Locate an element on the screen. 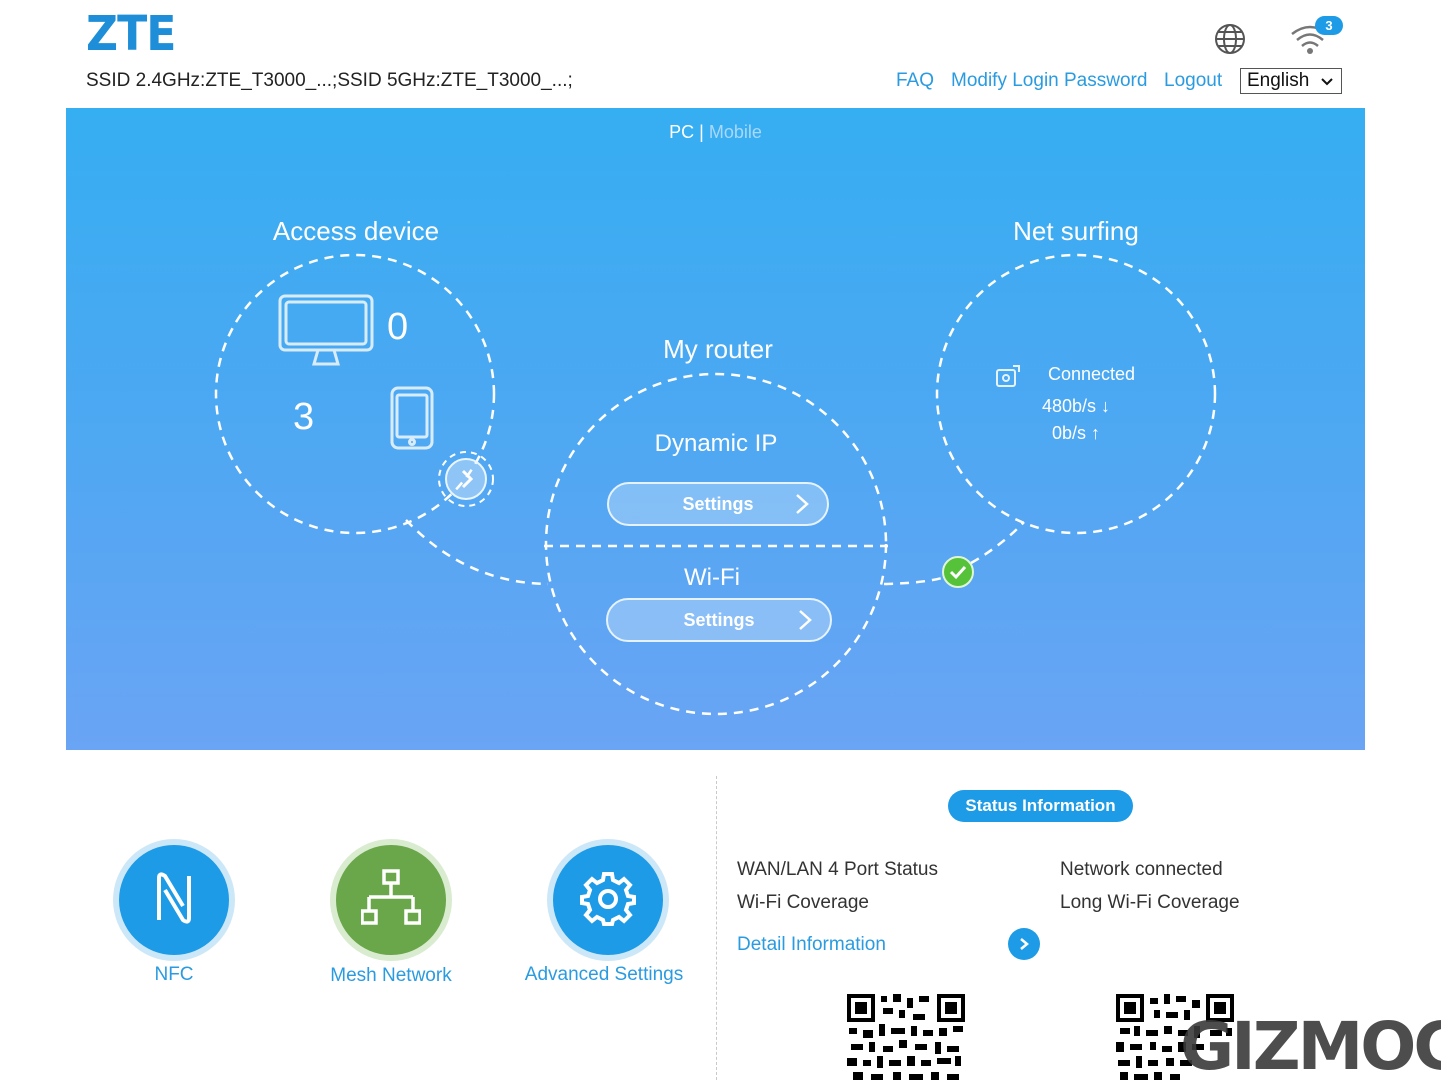  pc-device-count: 0 is located at coordinates (398, 327).